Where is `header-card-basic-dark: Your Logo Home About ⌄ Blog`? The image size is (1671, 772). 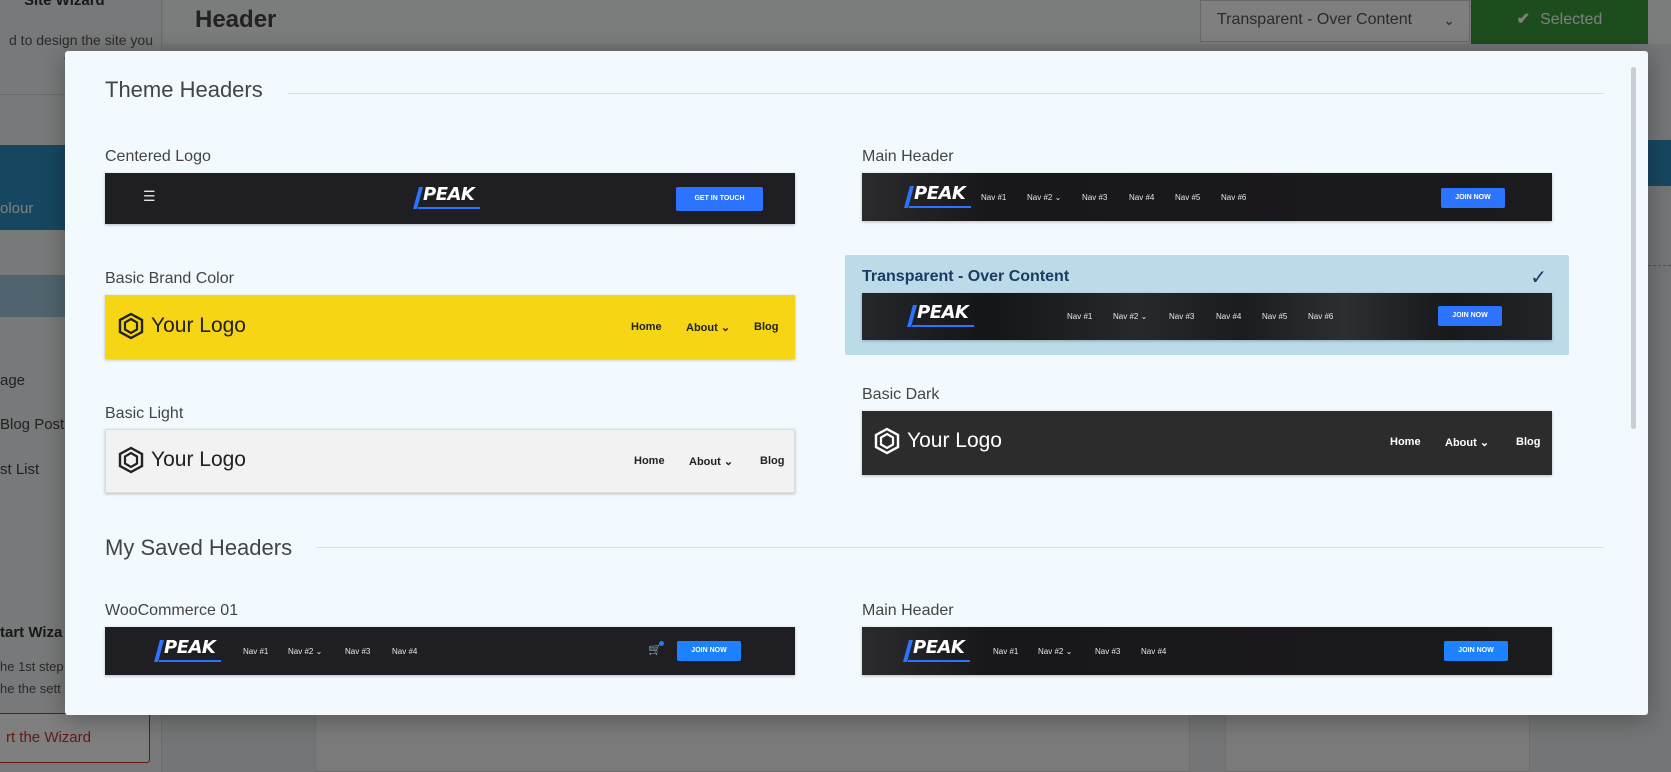 header-card-basic-dark: Your Logo Home About ⌄ Blog is located at coordinates (1207, 443).